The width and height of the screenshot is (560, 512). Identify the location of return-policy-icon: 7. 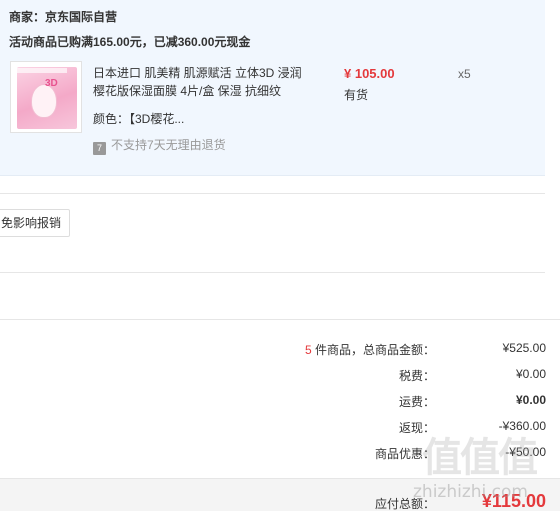
(99, 148).